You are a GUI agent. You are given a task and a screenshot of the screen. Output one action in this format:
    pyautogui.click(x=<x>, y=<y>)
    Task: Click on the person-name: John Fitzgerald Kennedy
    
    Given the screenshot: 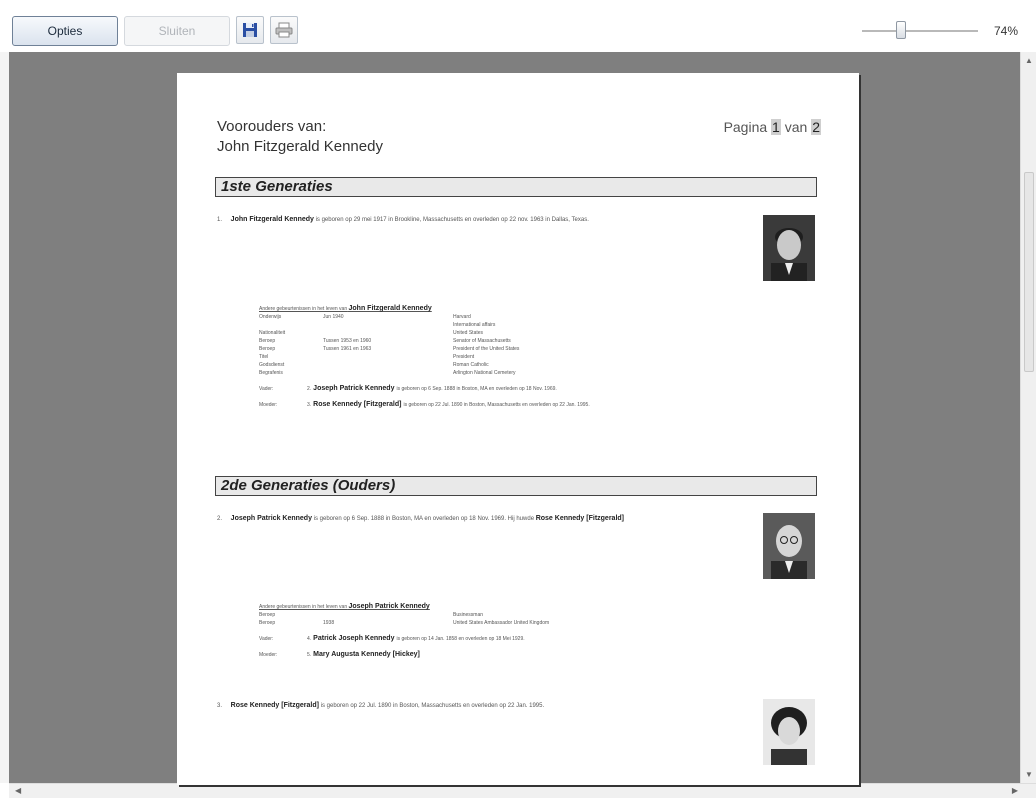 What is the action you would take?
    pyautogui.click(x=272, y=219)
    